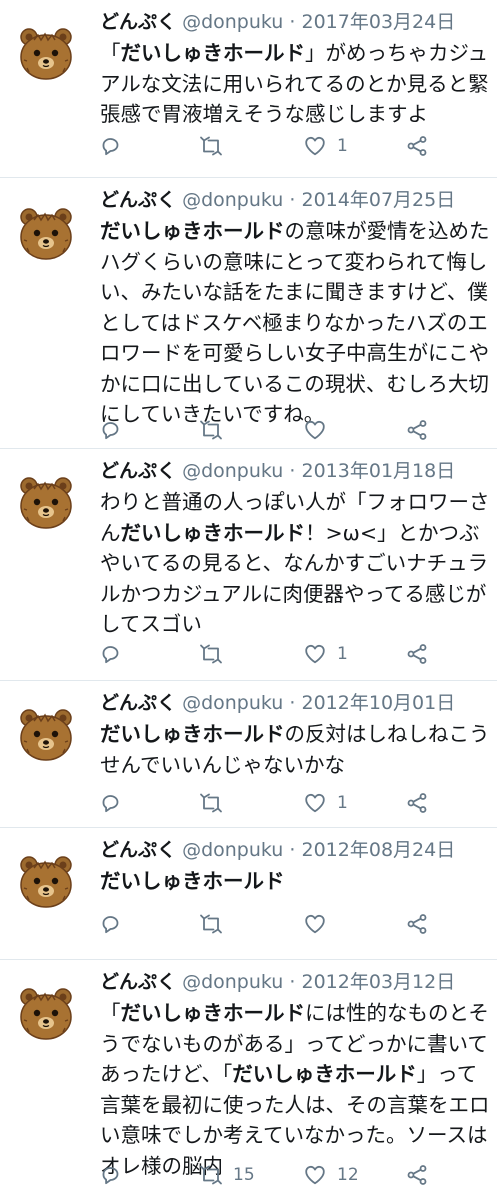  I want to click on like-count: 12, so click(348, 1175).